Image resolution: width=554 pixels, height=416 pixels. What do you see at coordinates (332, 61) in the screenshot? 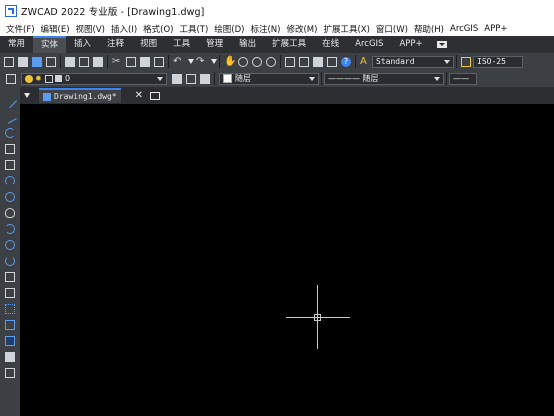
I see `sheet-set-icon` at bounding box center [332, 61].